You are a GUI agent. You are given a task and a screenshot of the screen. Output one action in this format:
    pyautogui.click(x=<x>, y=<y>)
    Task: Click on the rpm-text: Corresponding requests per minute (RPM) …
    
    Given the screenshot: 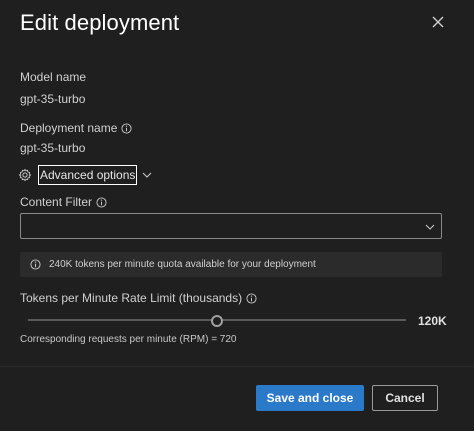 What is the action you would take?
    pyautogui.click(x=128, y=339)
    